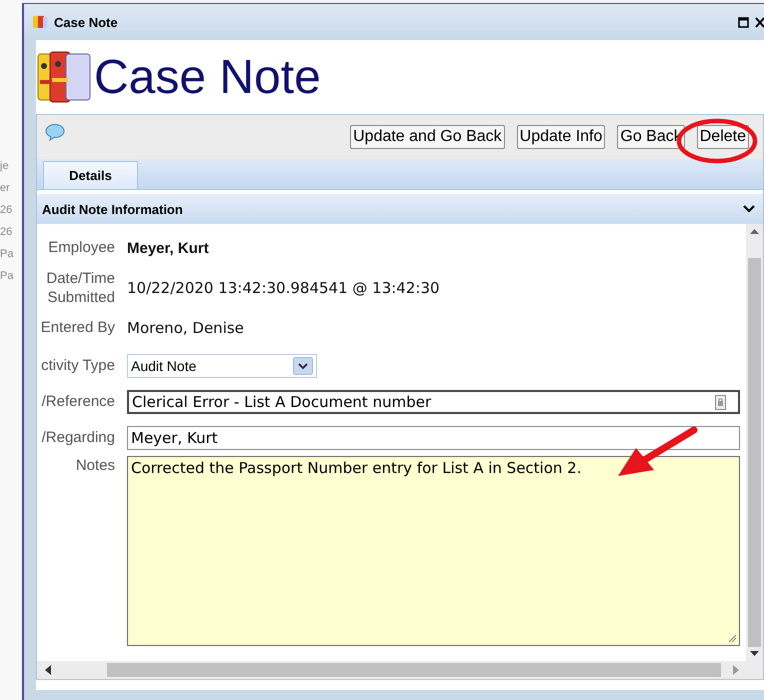  I want to click on toolbar-button: Update Info, so click(561, 137).